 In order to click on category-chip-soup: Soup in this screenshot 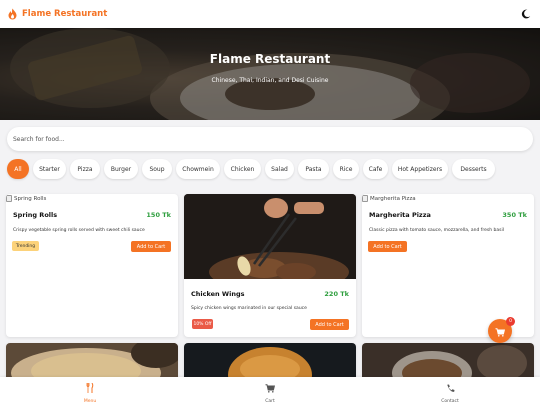, I will do `click(157, 169)`.